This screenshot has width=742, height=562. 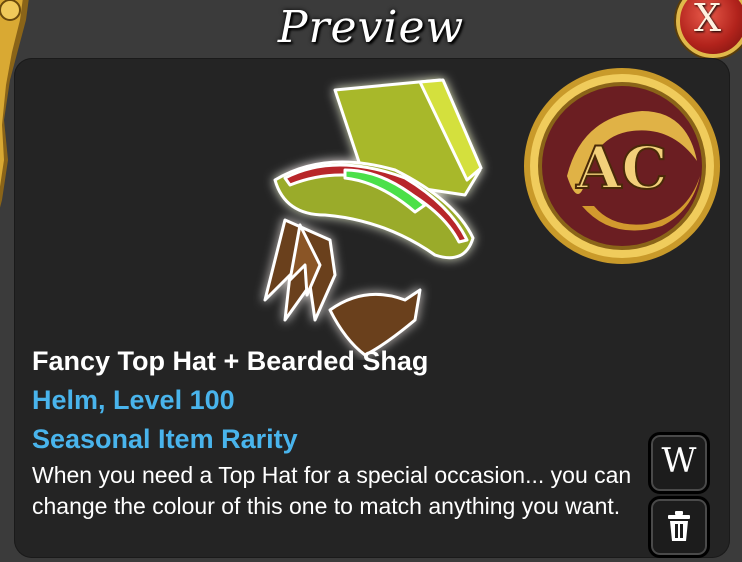 I want to click on close-icon: X, so click(x=707, y=20).